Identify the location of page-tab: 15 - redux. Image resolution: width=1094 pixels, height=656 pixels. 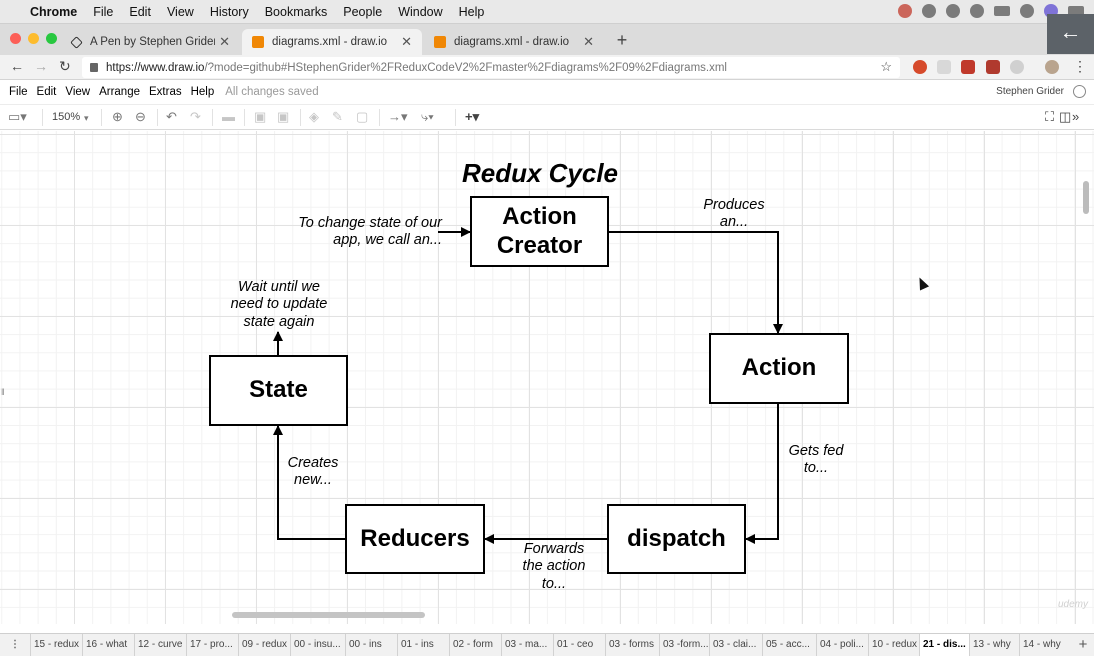
(56, 645).